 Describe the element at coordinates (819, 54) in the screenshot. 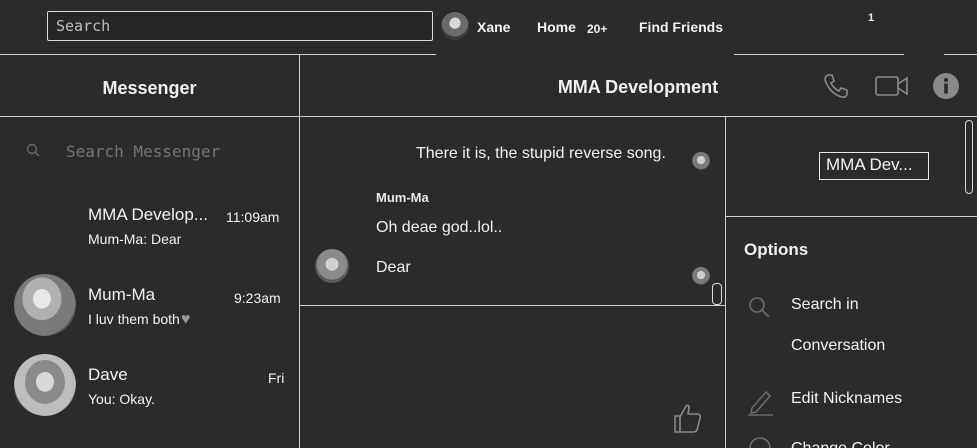

I see `topbar-divider-right` at that location.